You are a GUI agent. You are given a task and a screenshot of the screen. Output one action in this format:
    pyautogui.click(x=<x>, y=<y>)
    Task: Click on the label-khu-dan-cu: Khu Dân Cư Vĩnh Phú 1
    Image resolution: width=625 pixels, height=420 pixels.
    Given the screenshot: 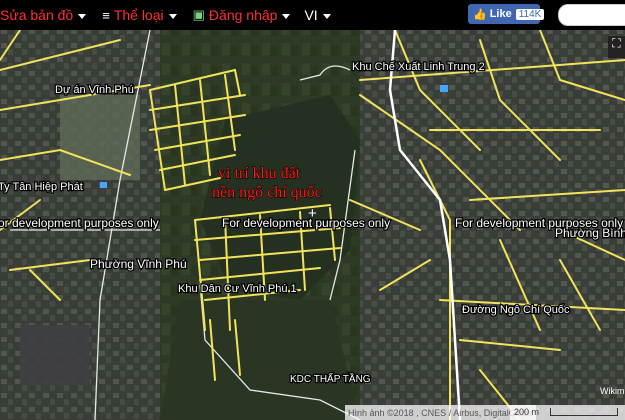 What is the action you would take?
    pyautogui.click(x=237, y=289)
    